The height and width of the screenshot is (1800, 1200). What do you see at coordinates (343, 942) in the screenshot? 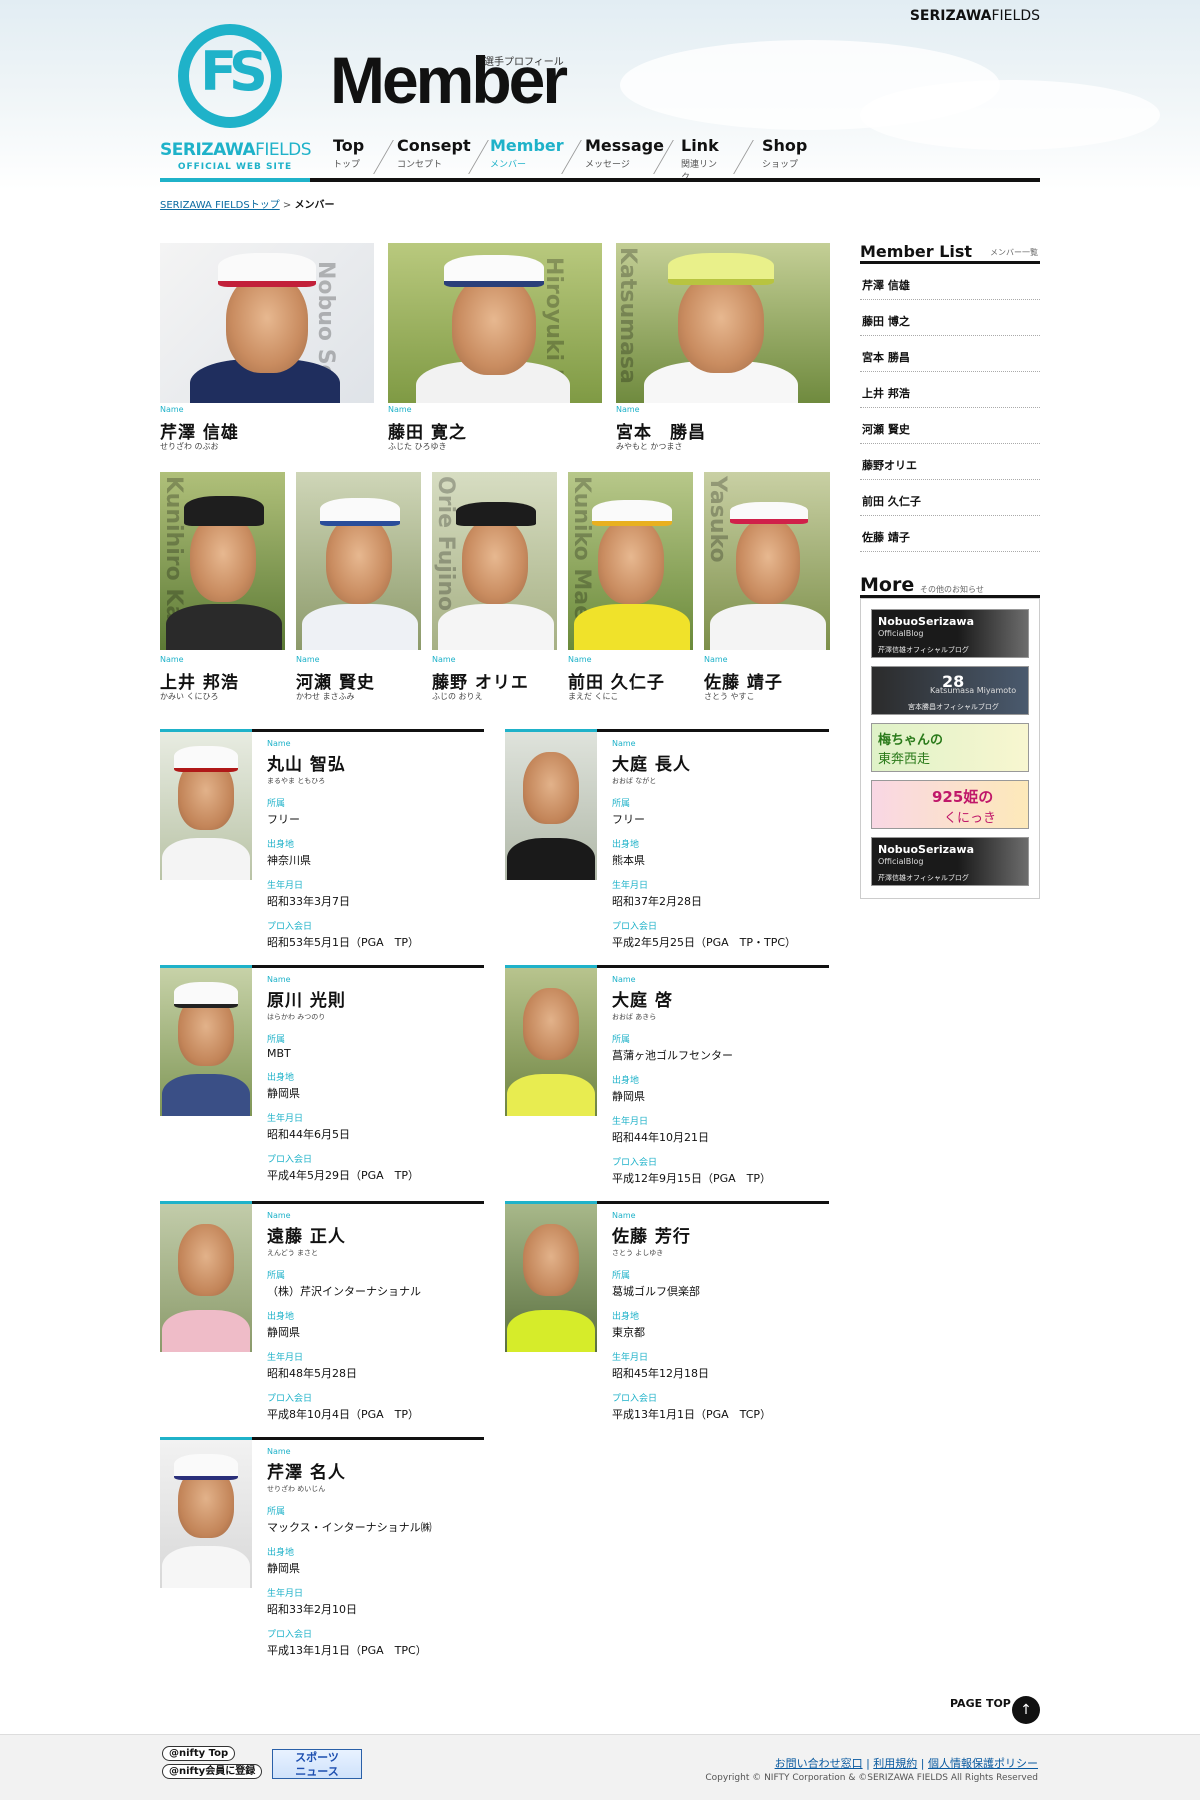
I see `pro-date-value: 昭和53年5月1日（PGA TP）` at bounding box center [343, 942].